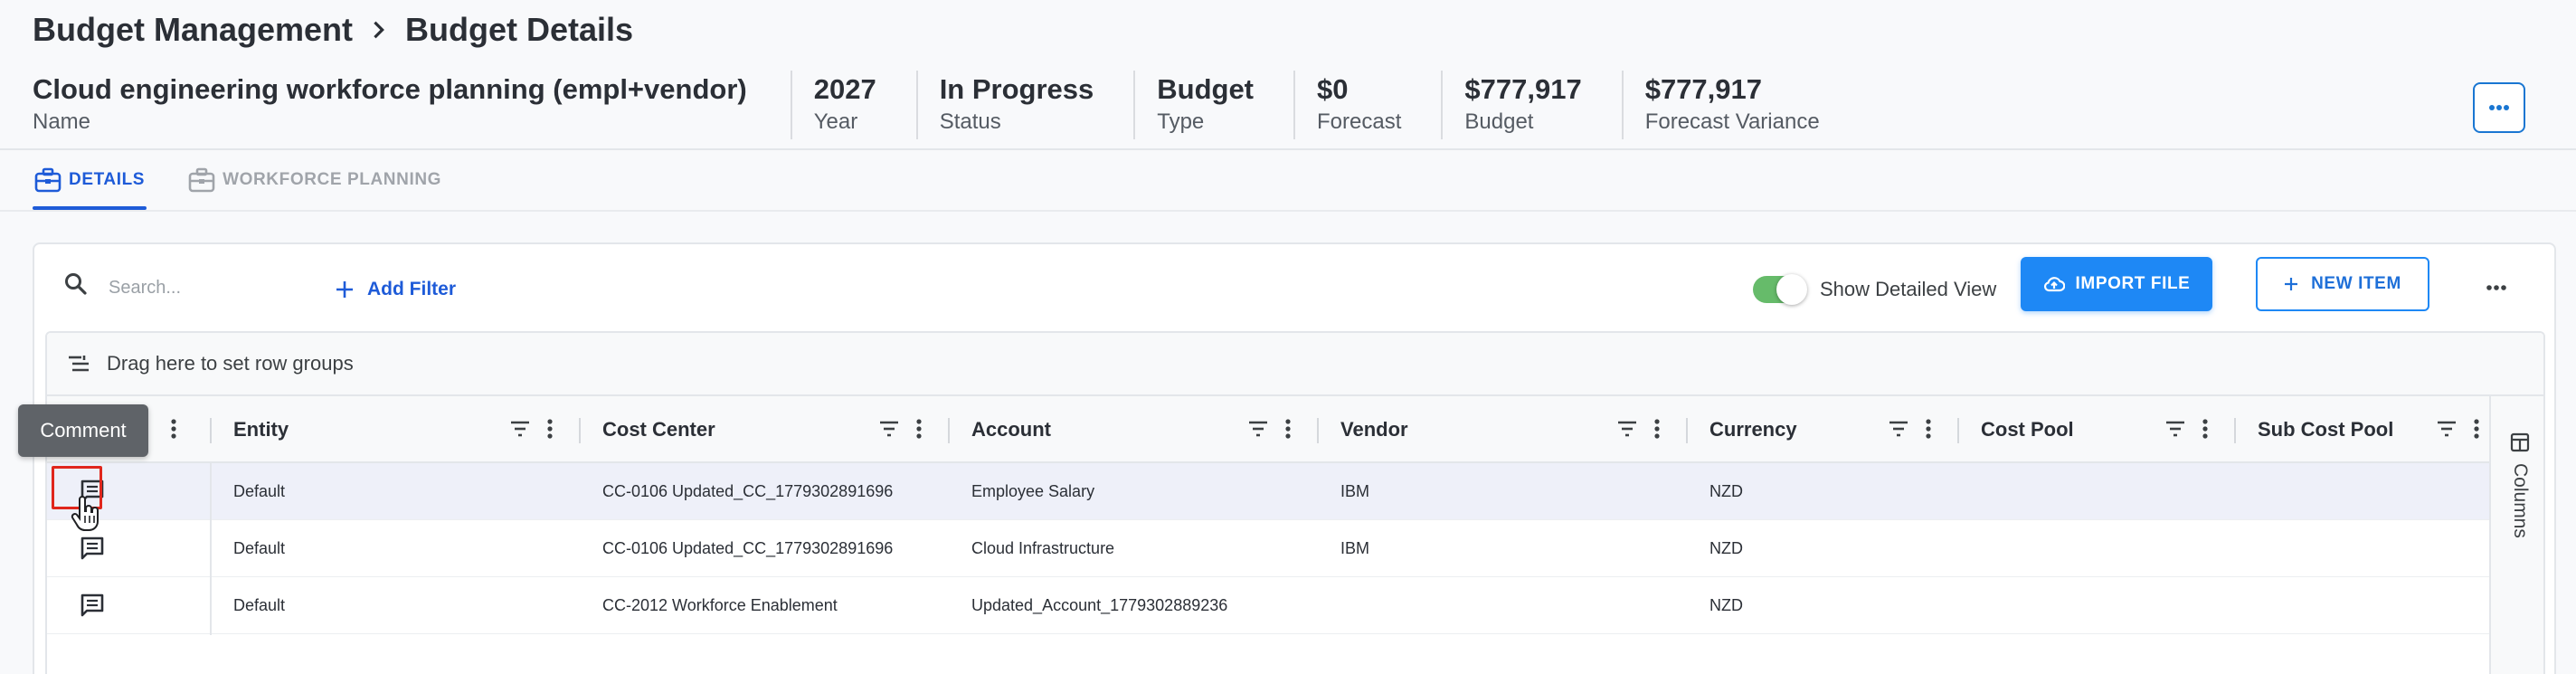 The width and height of the screenshot is (2576, 674). Describe the element at coordinates (1531, 105) in the screenshot. I see `summary-budget: $777,917 Budget` at that location.